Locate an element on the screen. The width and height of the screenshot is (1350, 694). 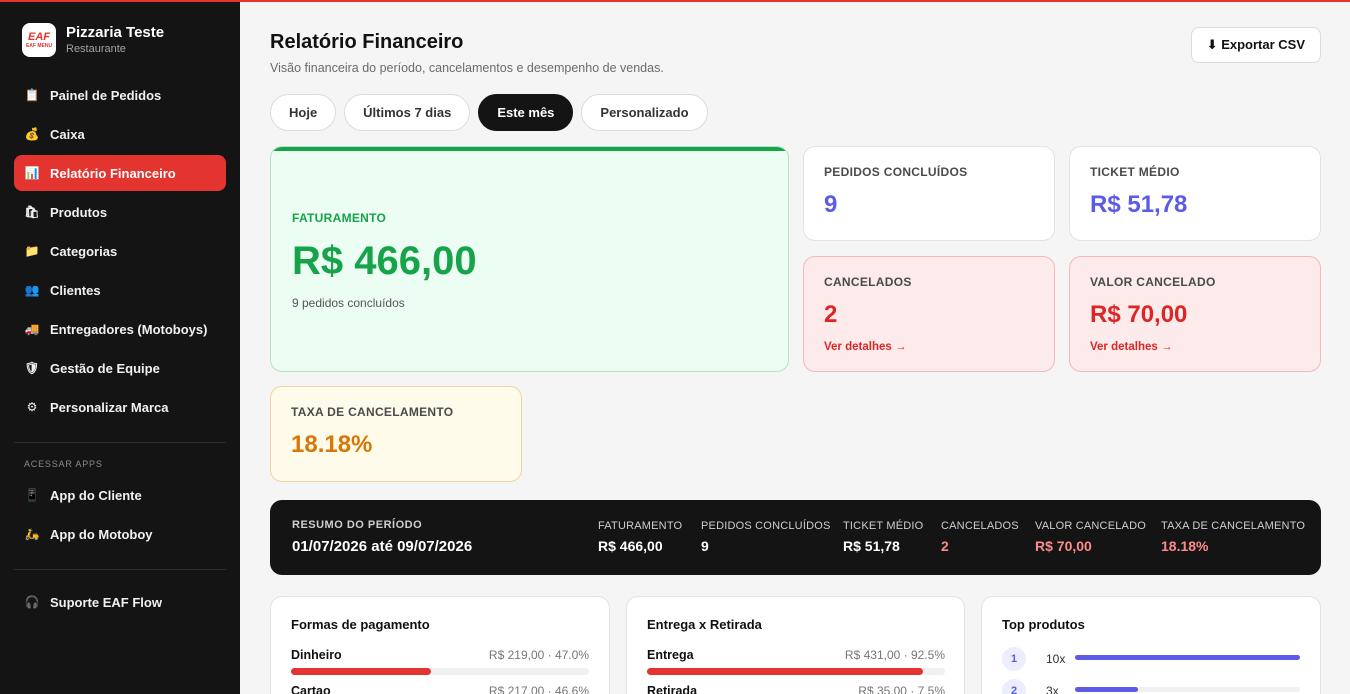
summary-metric-label: VALOR CANCELADO is located at coordinates (1090, 526).